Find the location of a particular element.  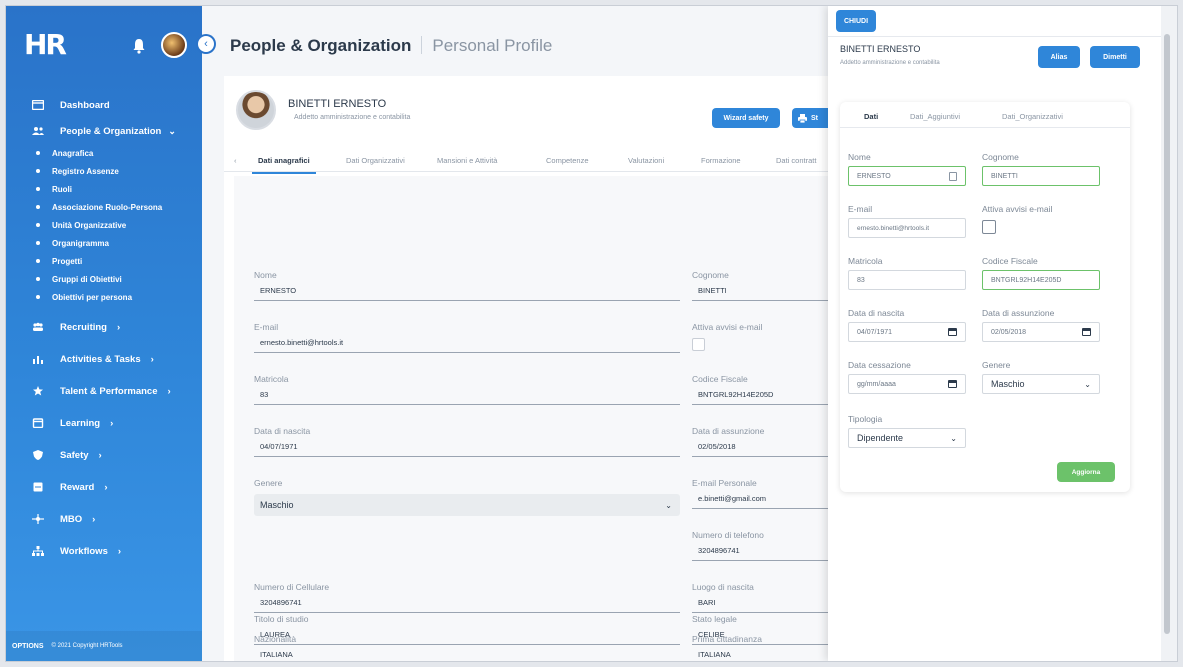

collapse-sidebar-button: ‹ is located at coordinates (206, 44).